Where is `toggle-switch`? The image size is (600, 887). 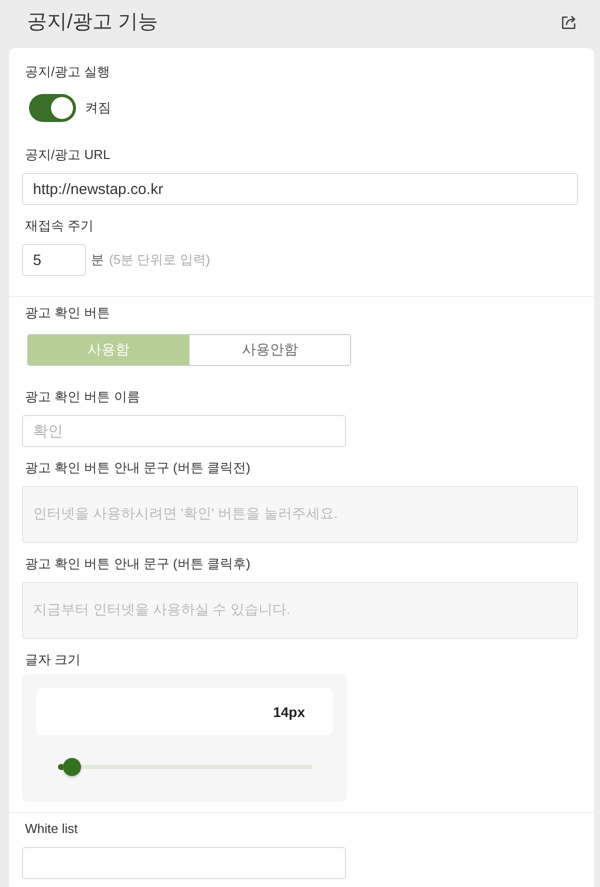
toggle-switch is located at coordinates (52, 108).